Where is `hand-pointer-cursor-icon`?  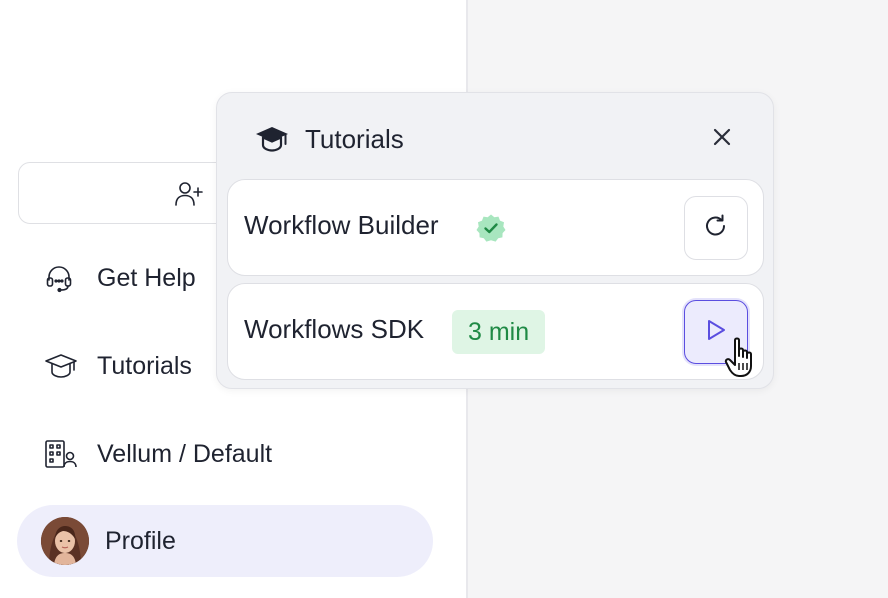
hand-pointer-cursor-icon is located at coordinates (744, 358).